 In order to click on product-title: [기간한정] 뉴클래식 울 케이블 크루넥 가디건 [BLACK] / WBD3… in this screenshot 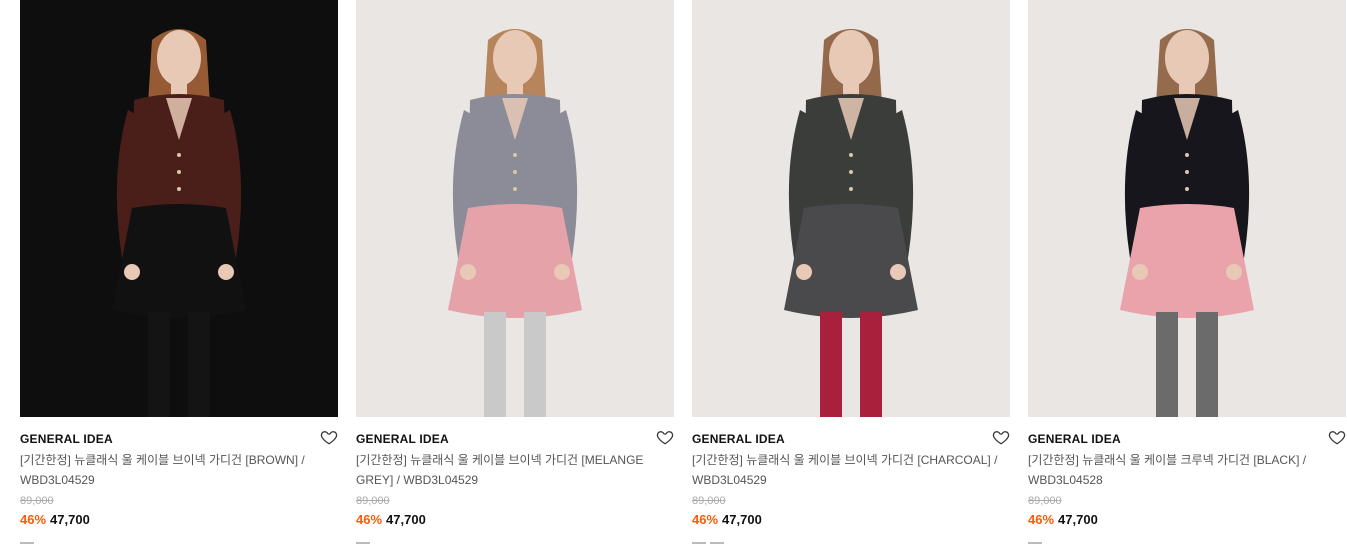, I will do `click(1187, 470)`.